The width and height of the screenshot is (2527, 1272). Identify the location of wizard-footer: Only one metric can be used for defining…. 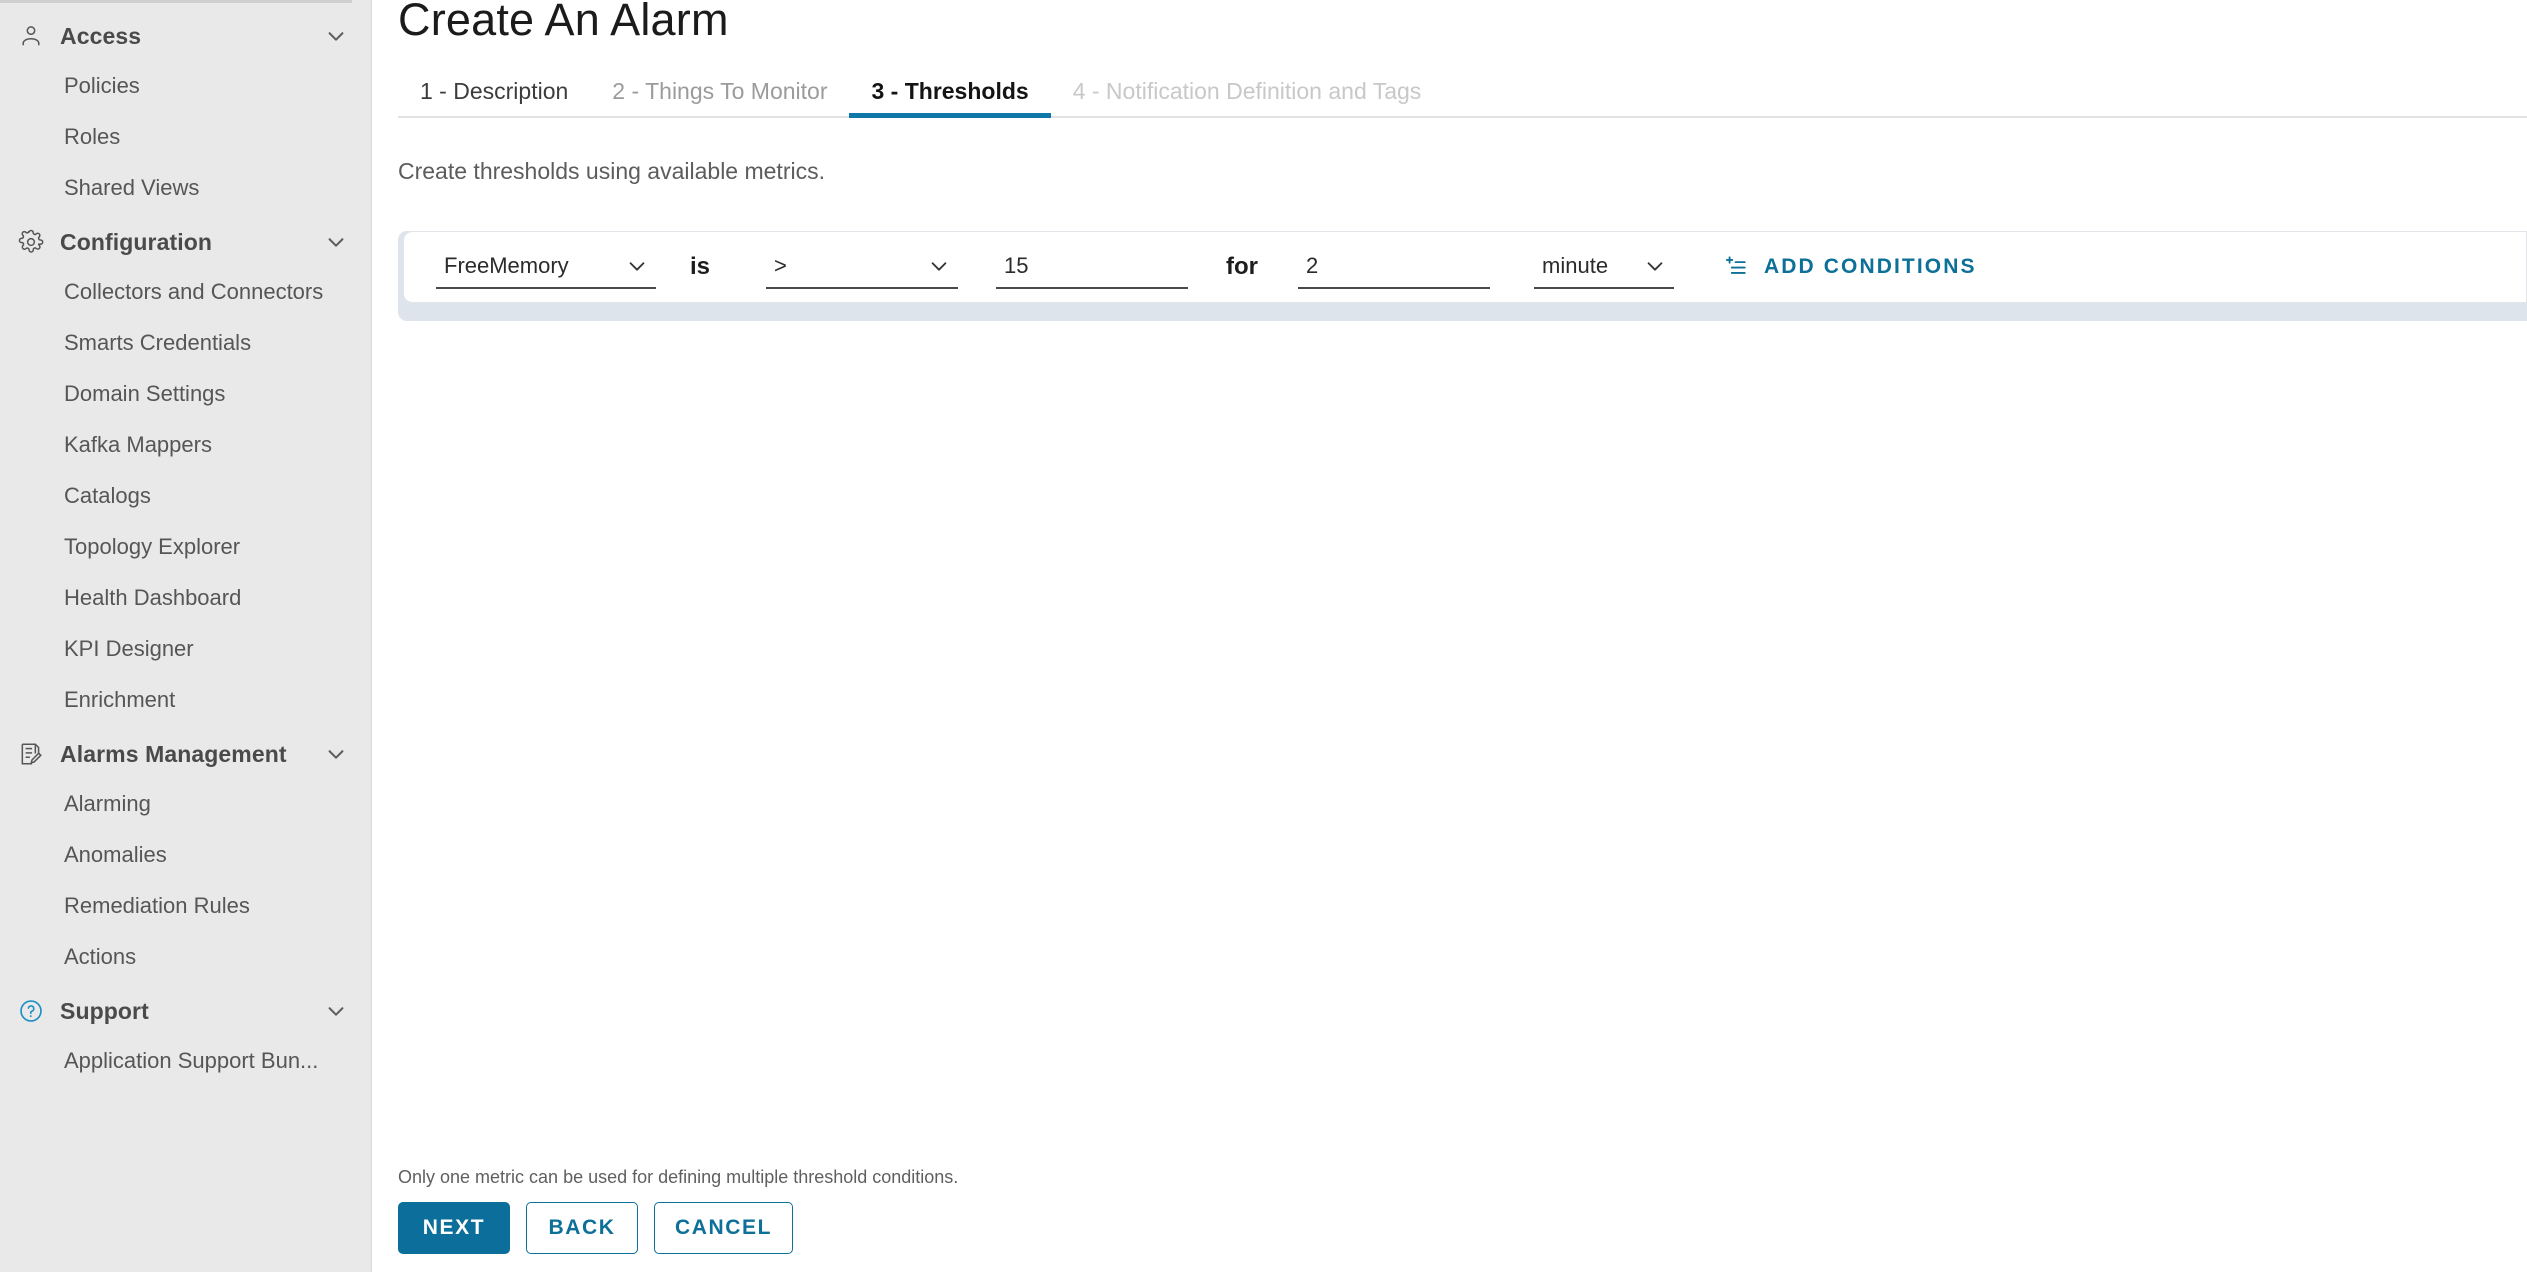
(898, 1210).